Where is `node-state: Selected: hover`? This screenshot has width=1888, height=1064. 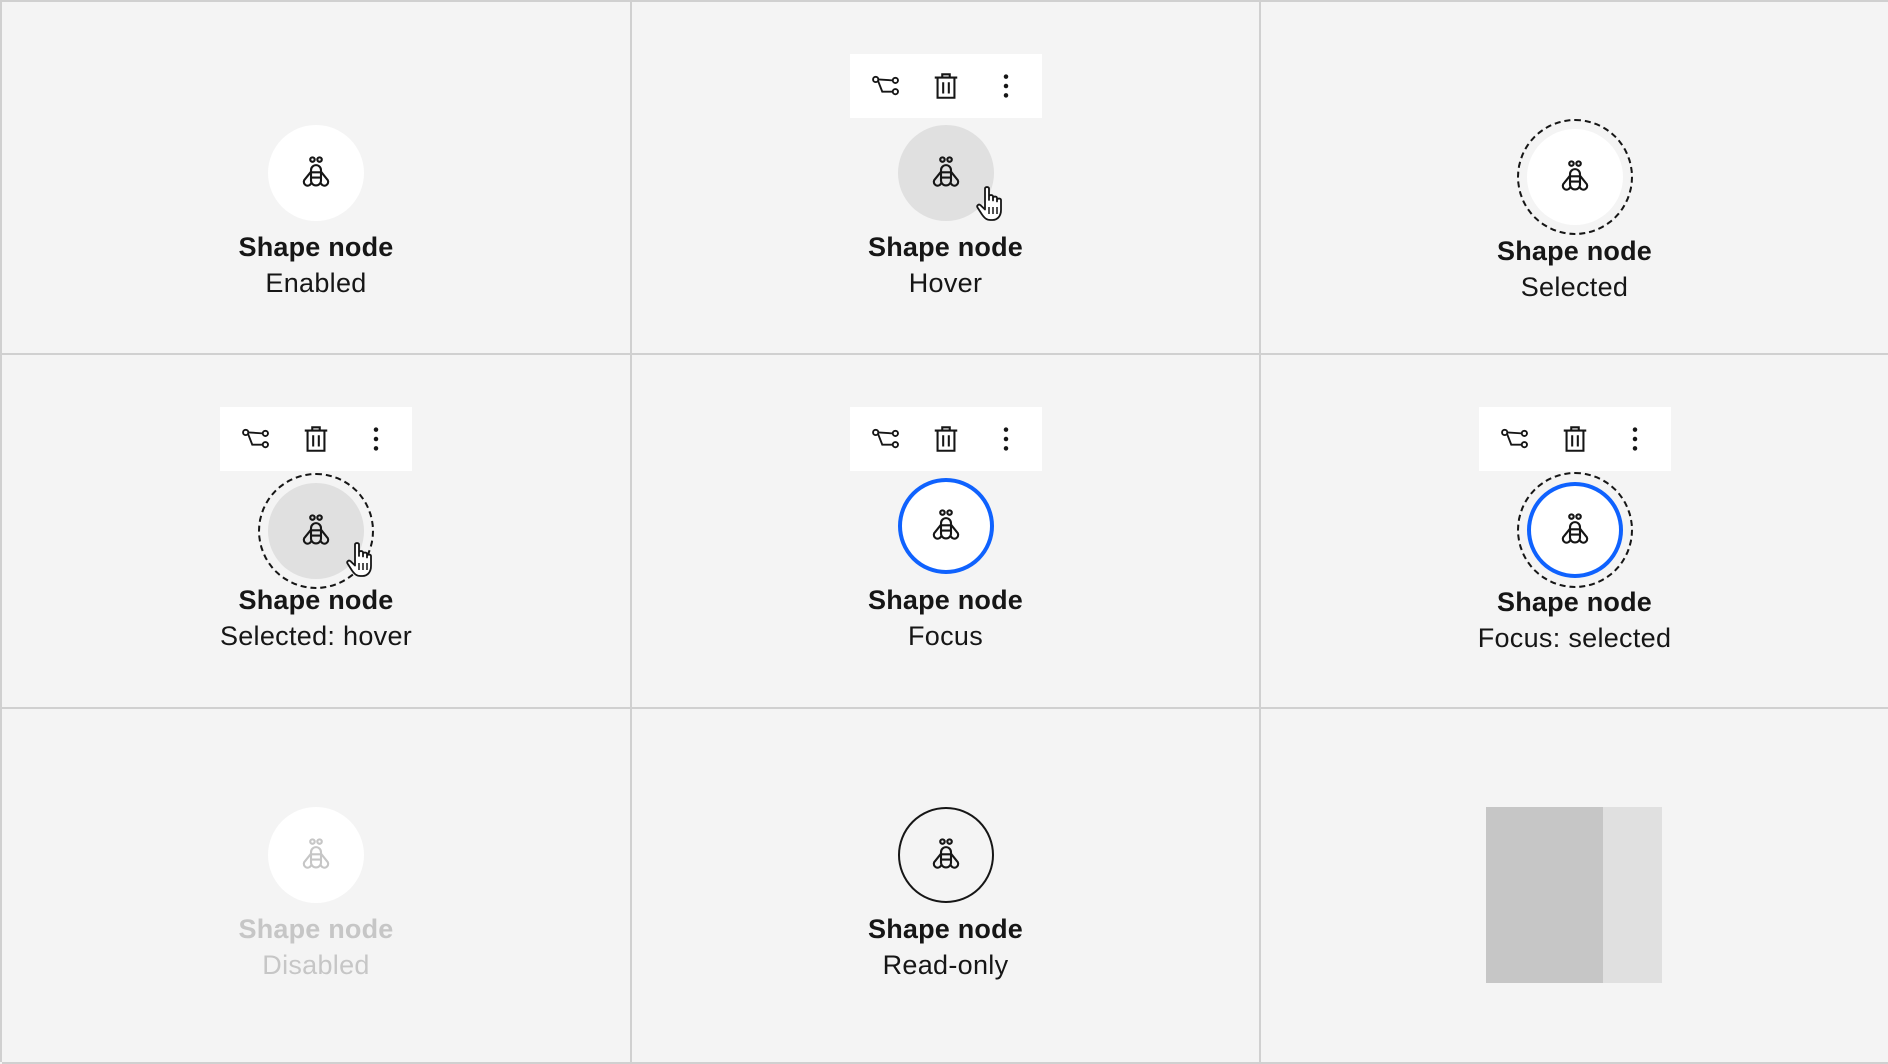
node-state: Selected: hover is located at coordinates (316, 636).